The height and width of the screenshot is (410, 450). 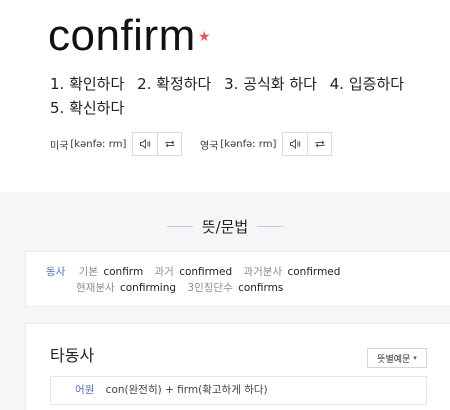 What do you see at coordinates (164, 272) in the screenshot?
I see `form-label: 과거` at bounding box center [164, 272].